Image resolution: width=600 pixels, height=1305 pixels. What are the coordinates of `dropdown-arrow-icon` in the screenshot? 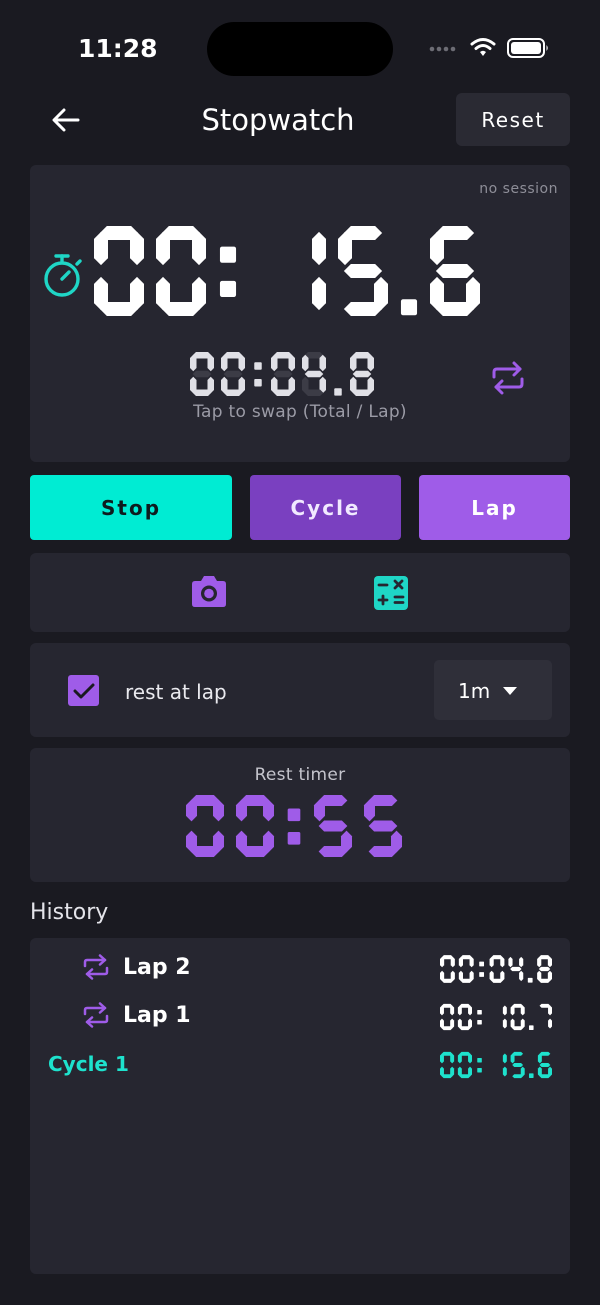 It's located at (510, 691).